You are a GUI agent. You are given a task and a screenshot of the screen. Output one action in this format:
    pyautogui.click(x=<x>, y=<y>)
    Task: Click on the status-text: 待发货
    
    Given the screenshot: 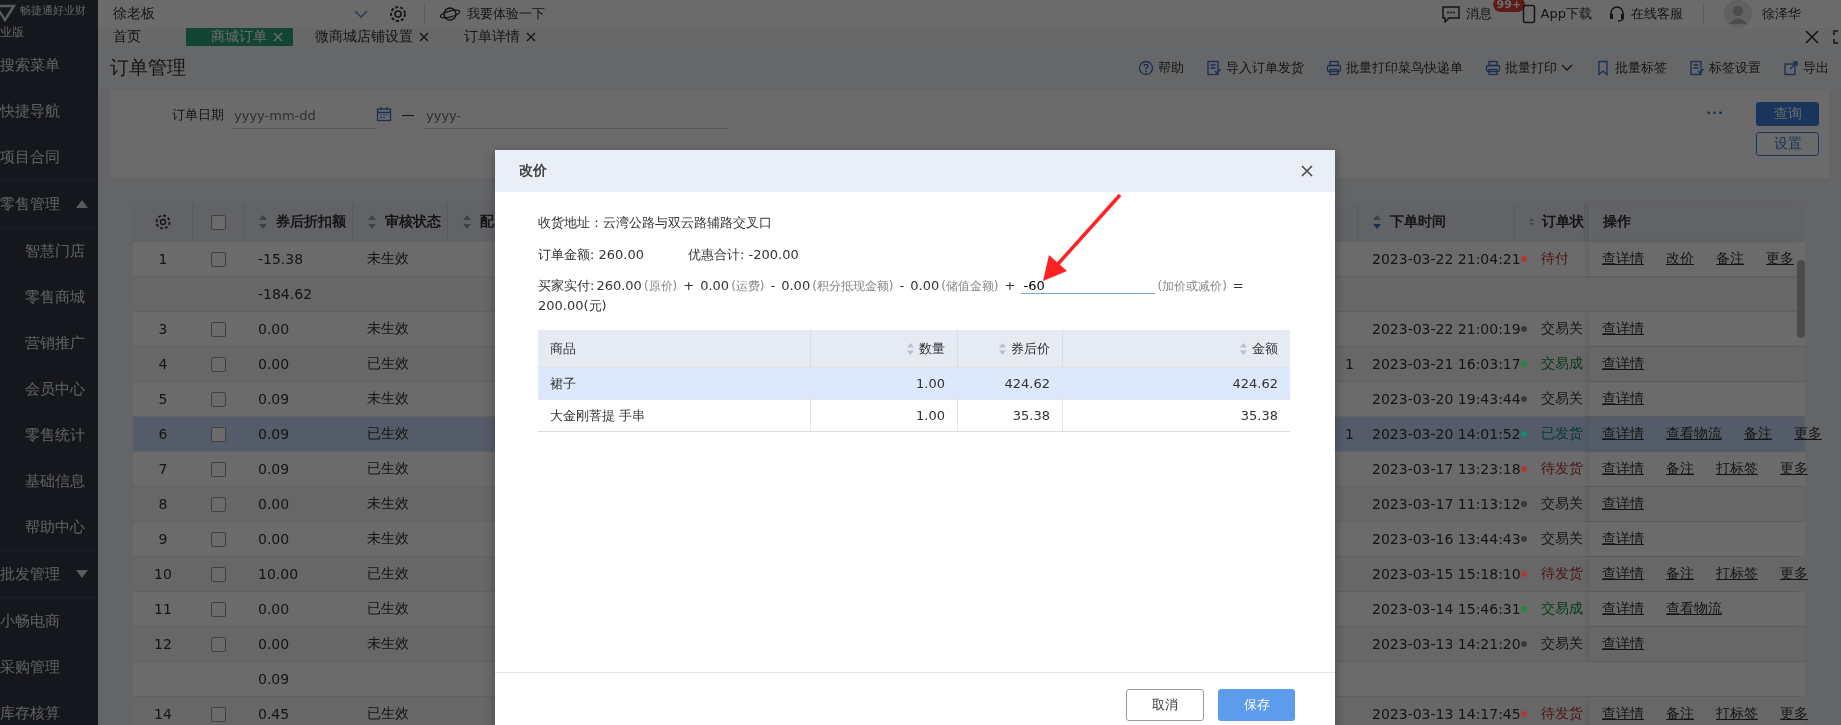 What is the action you would take?
    pyautogui.click(x=1562, y=714)
    